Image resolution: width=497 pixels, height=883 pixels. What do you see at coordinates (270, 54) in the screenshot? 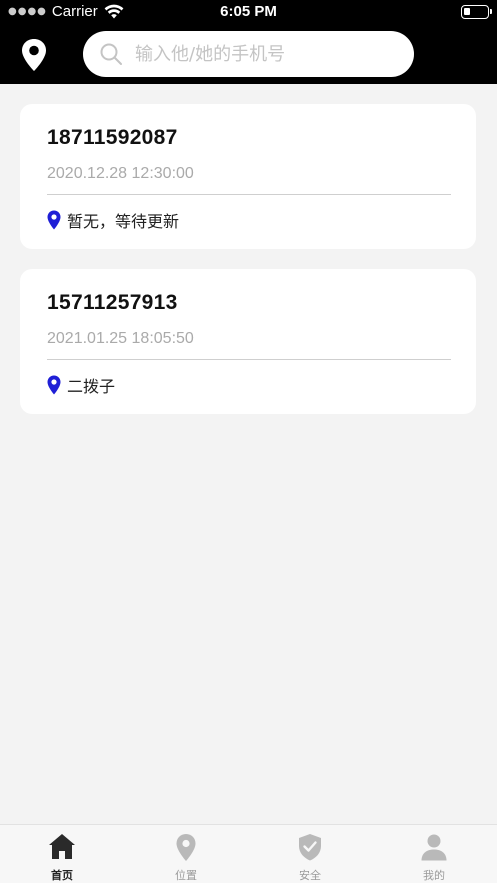
I see `search-input` at bounding box center [270, 54].